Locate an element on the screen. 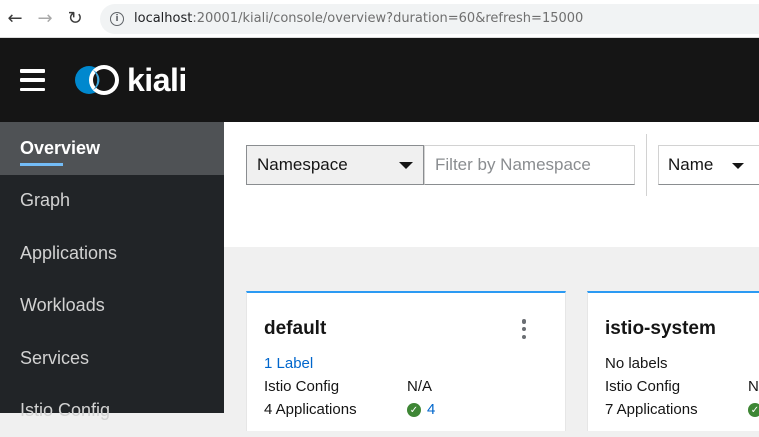 The height and width of the screenshot is (437, 759). labels-text: No labels is located at coordinates (636, 363).